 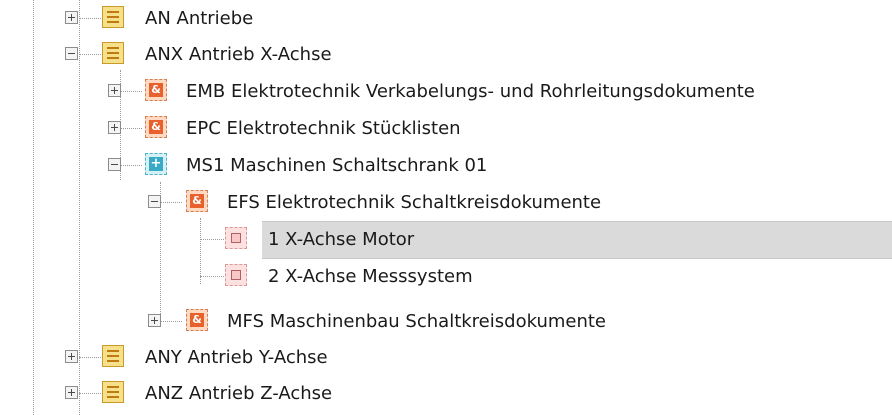 I want to click on tree-item-x-achse-motor: 1 X-Achse Motor, so click(x=446, y=240).